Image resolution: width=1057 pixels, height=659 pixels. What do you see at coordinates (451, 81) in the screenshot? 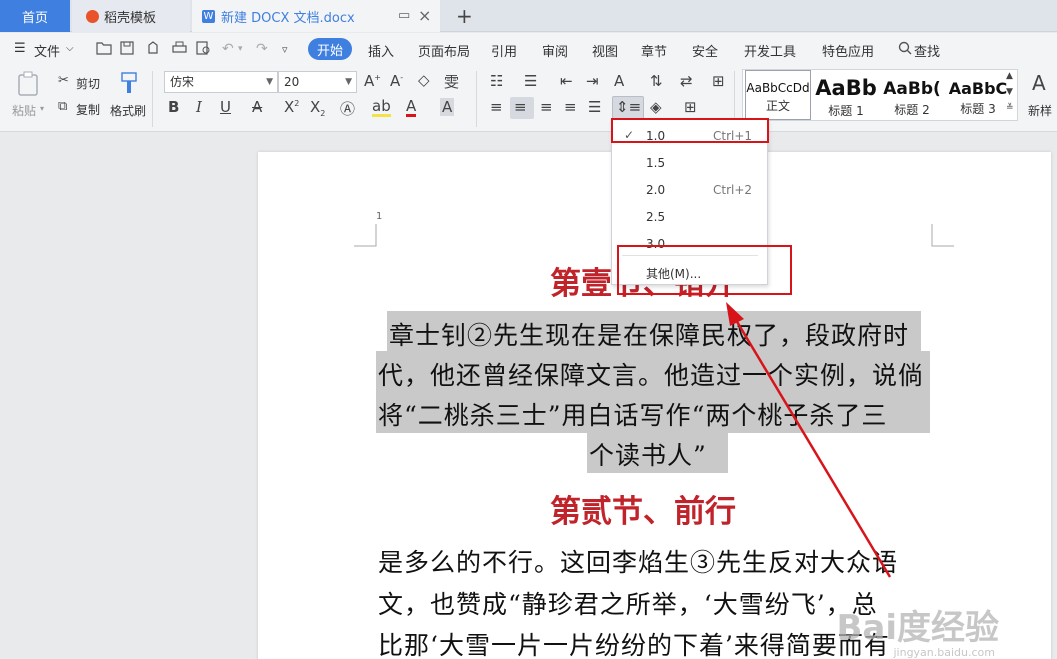
I see `phonetic-guide-icon: 雯` at bounding box center [451, 81].